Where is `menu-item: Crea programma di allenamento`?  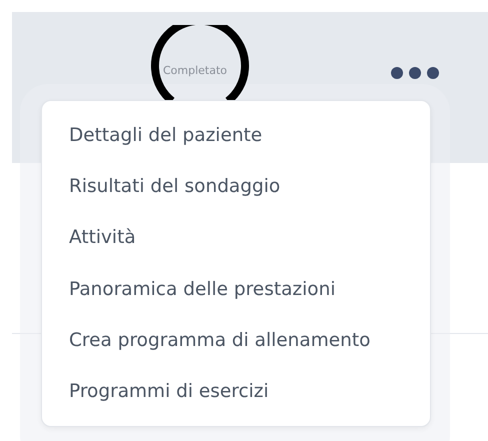
menu-item: Crea programma di allenamento is located at coordinates (236, 340).